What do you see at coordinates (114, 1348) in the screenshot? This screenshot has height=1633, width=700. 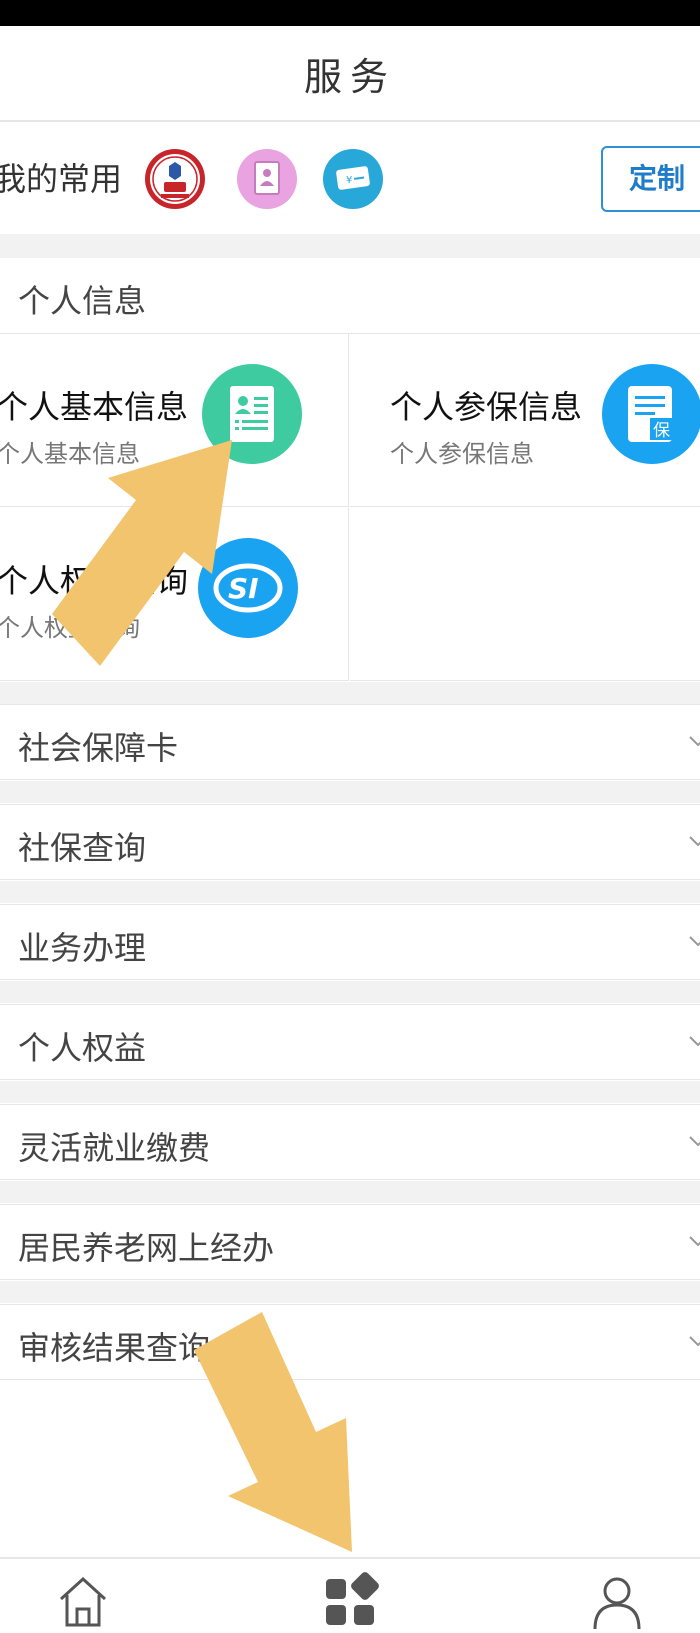 I see `menu-item-label: 审核结果查询` at bounding box center [114, 1348].